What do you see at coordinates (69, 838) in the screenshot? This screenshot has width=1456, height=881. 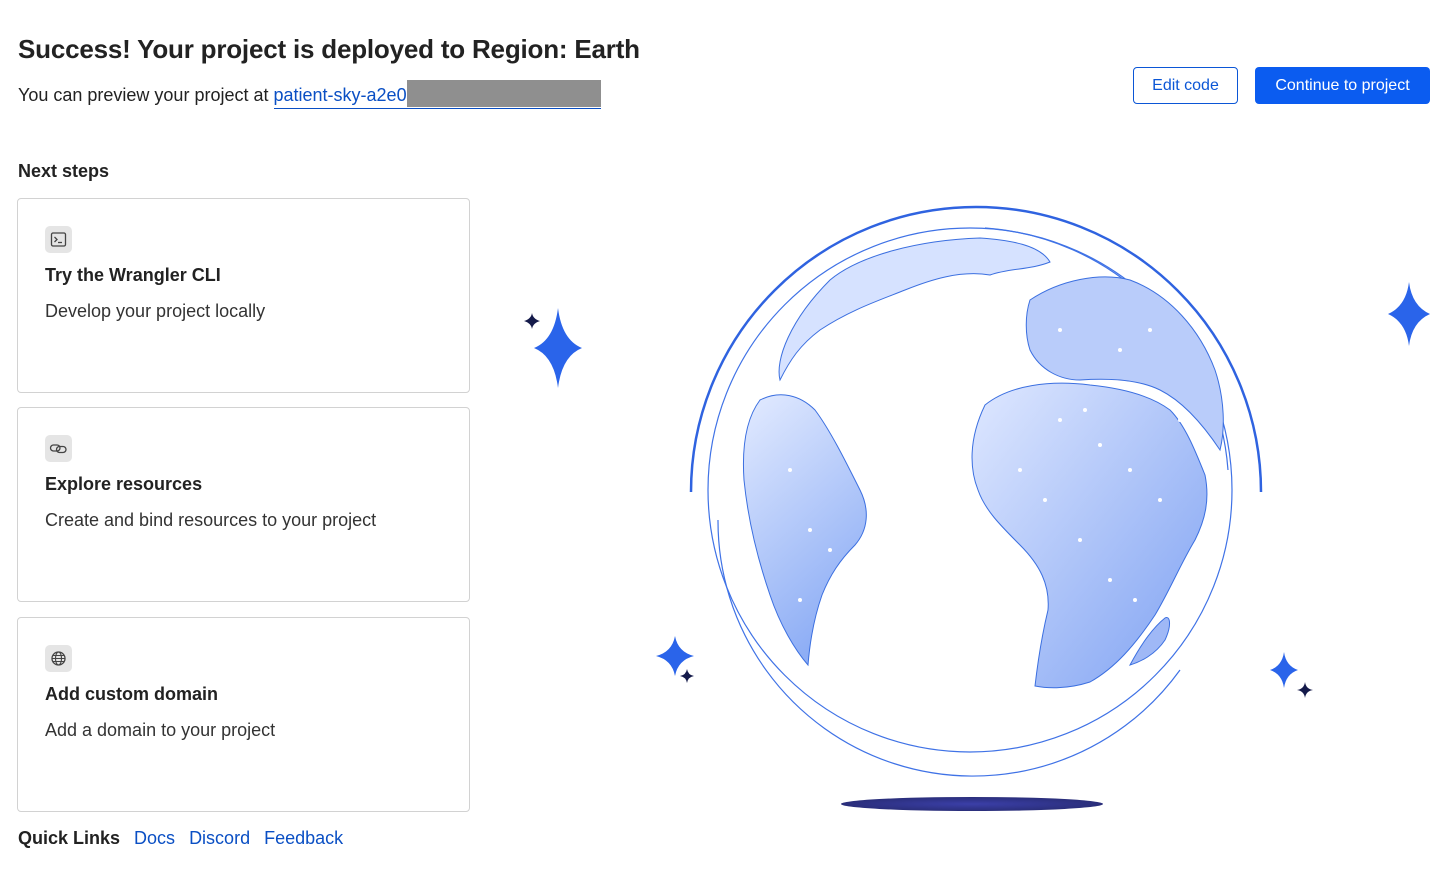 I see `quick-links-label: Quick Links` at bounding box center [69, 838].